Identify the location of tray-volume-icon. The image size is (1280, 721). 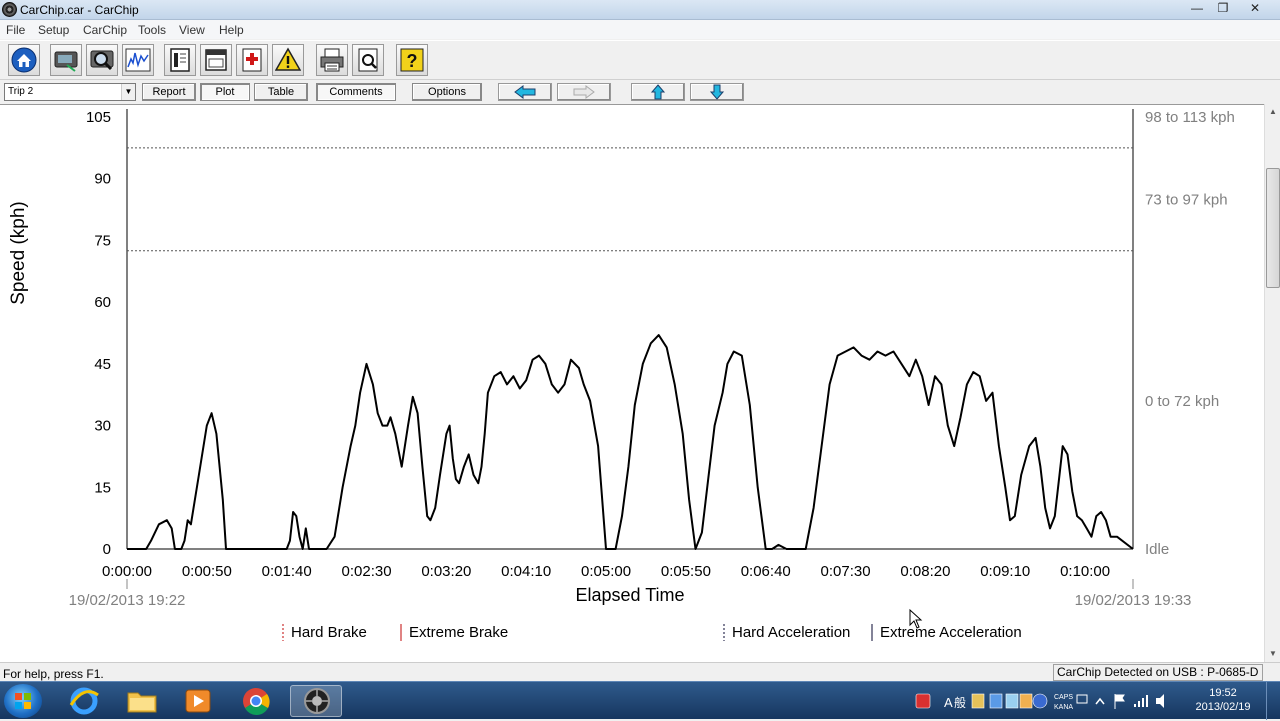
(1160, 701).